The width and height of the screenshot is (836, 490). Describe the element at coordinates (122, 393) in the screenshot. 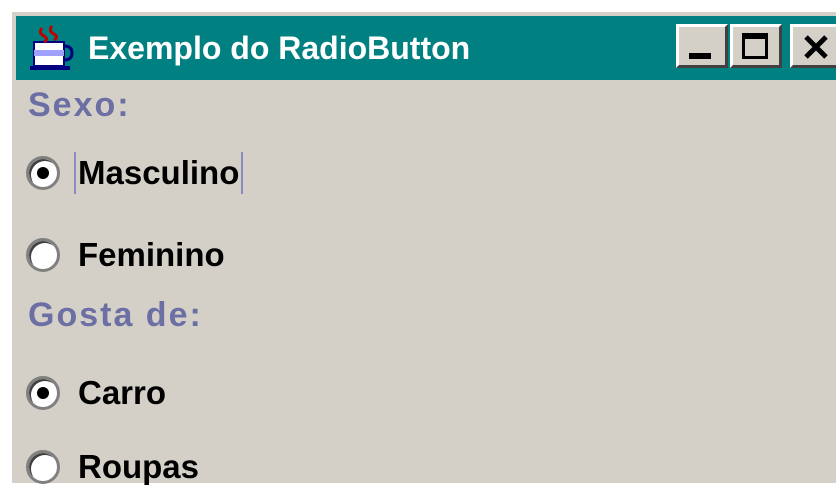

I see `radio-label-carro: Carro` at that location.